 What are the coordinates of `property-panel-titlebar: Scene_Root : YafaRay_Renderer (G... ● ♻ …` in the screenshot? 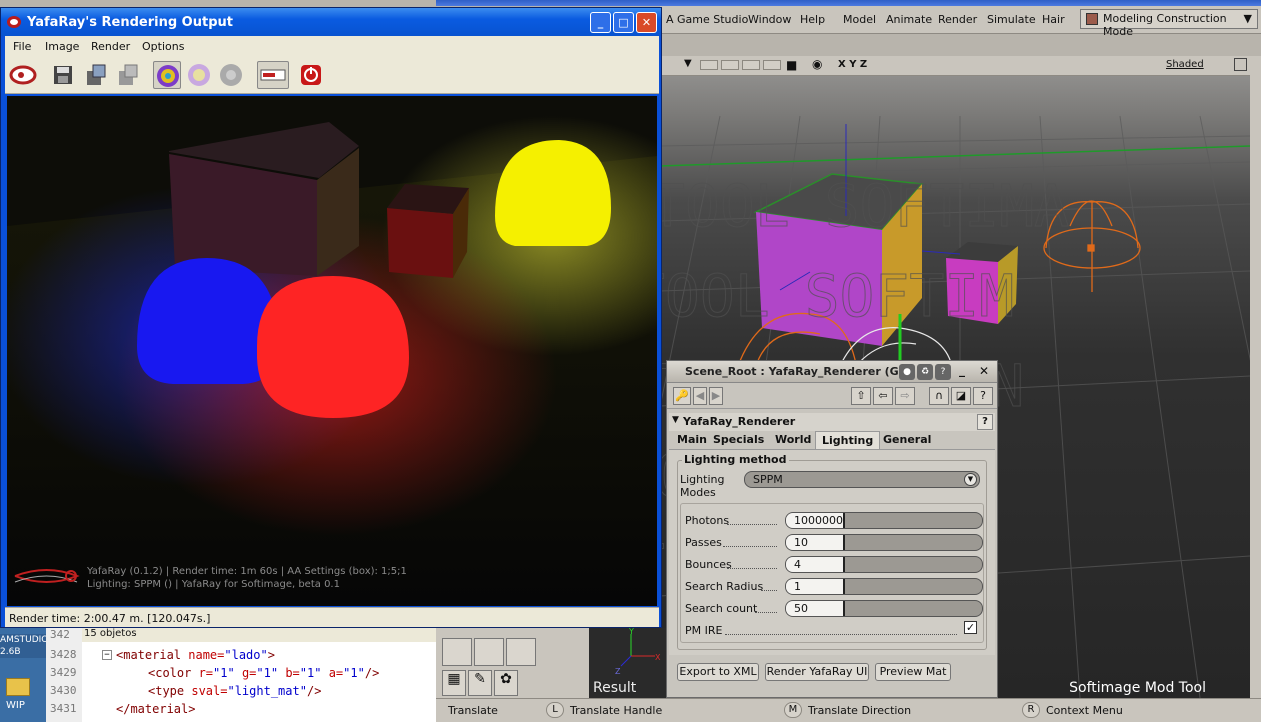 It's located at (832, 372).